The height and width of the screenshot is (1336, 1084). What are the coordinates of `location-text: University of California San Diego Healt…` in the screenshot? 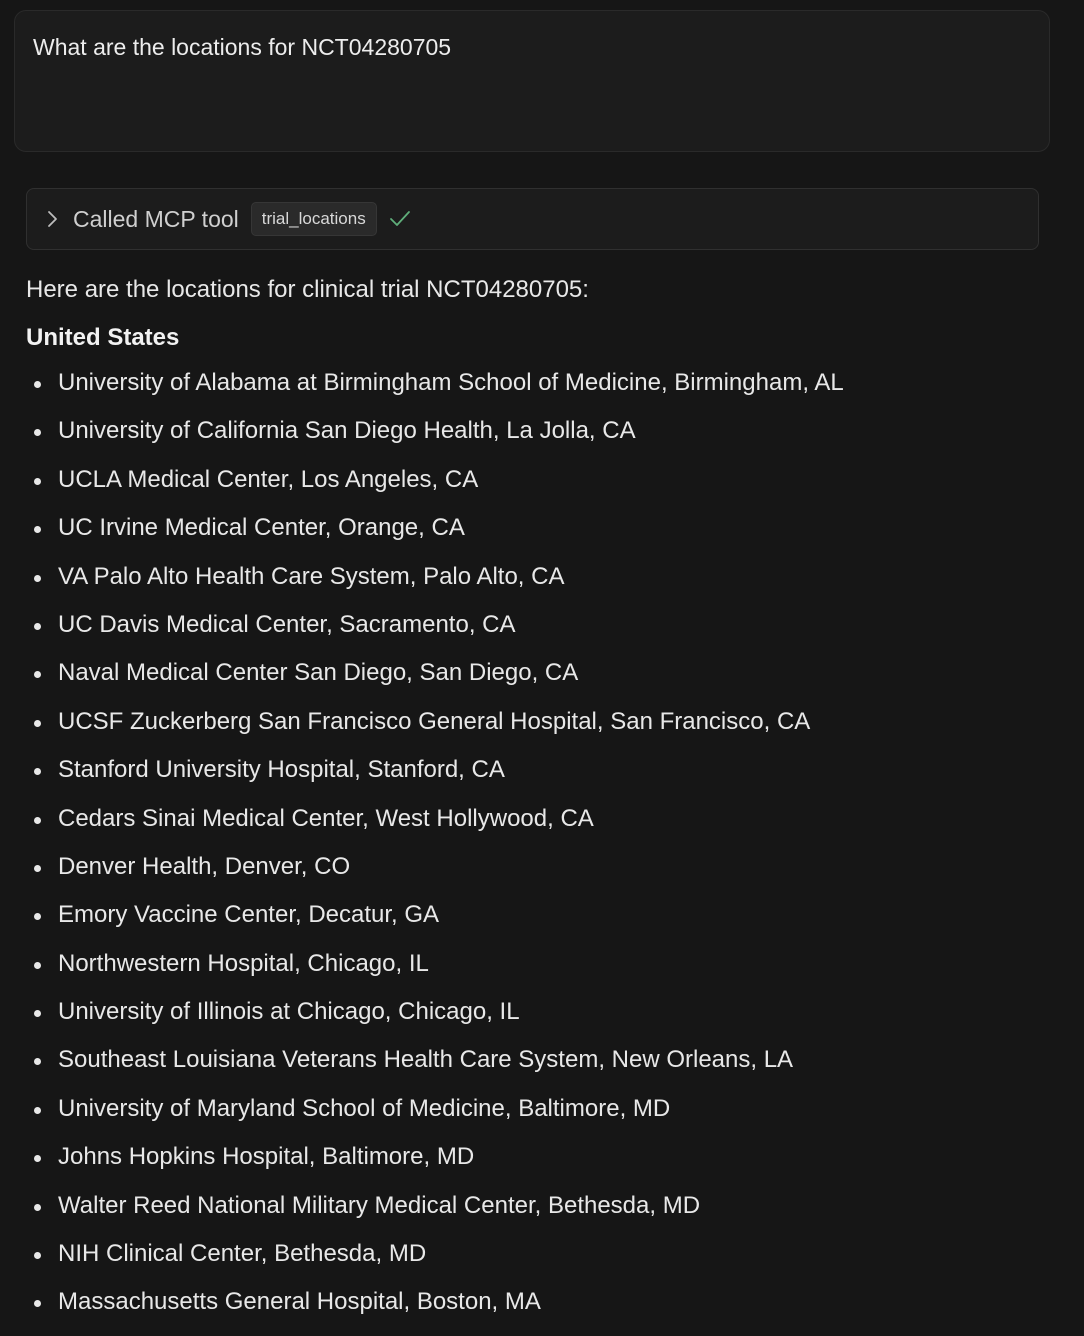 It's located at (347, 431).